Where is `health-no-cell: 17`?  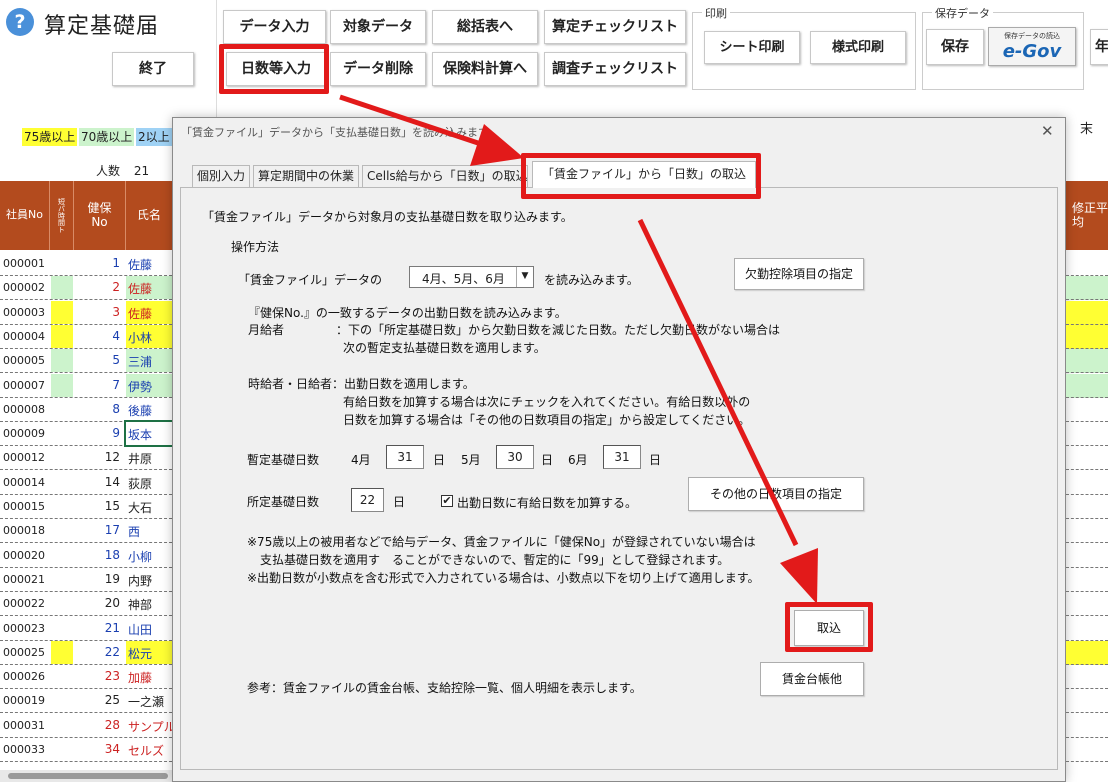 health-no-cell: 17 is located at coordinates (97, 530).